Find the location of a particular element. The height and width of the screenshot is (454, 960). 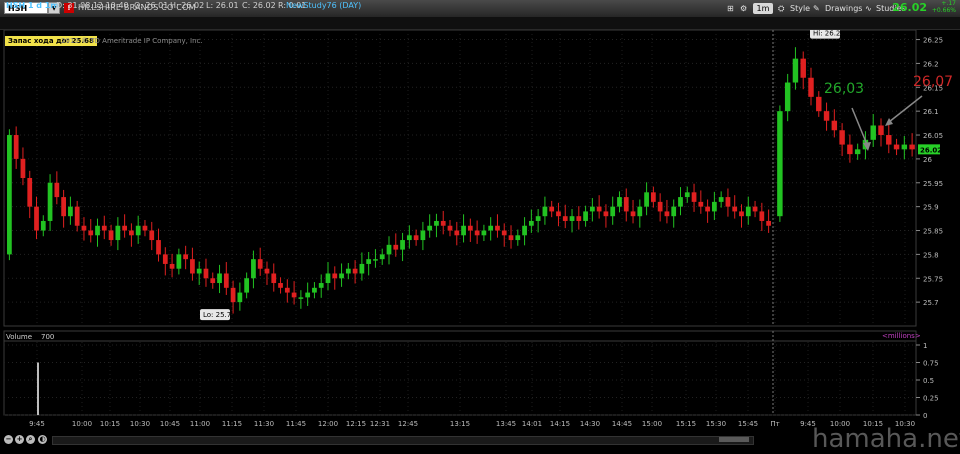

scroll-thumb is located at coordinates (734, 439).